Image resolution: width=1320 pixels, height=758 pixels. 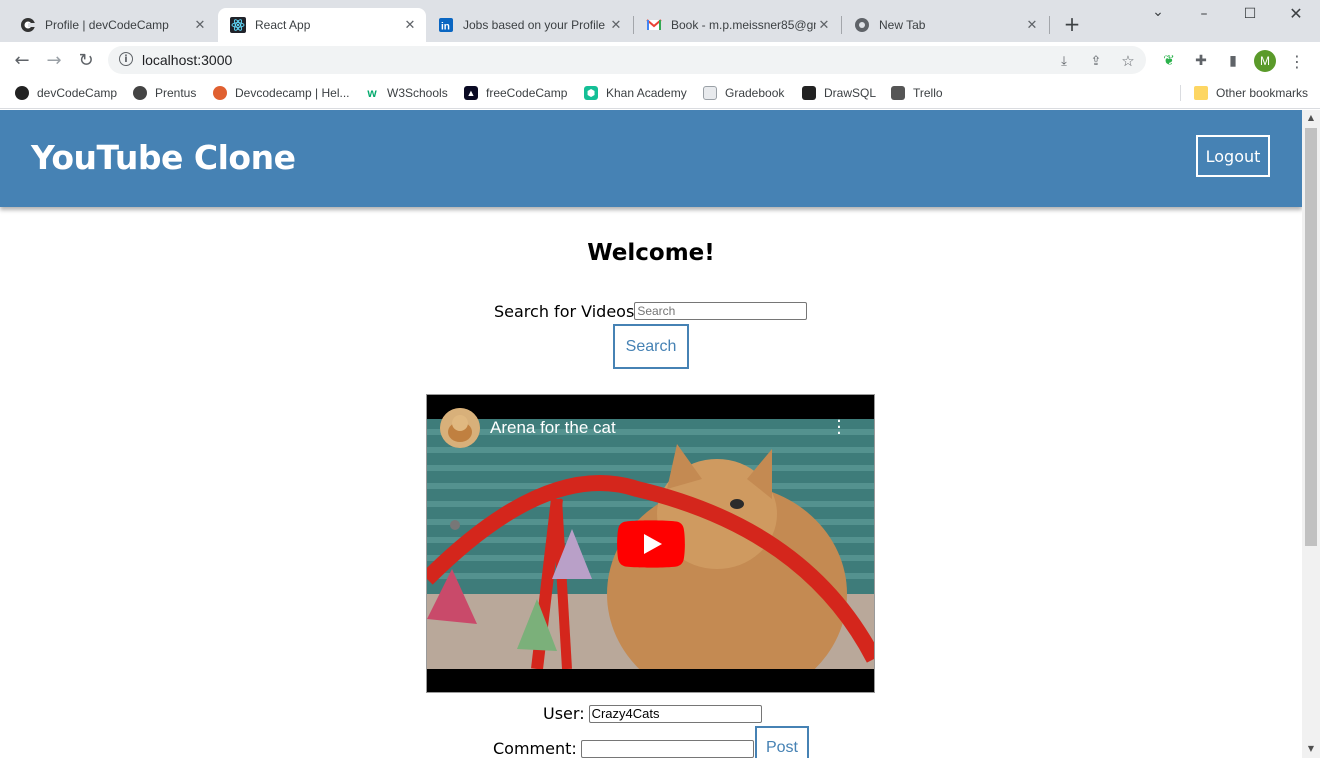 I want to click on comment-field-row: Comment:, so click(x=623, y=748).